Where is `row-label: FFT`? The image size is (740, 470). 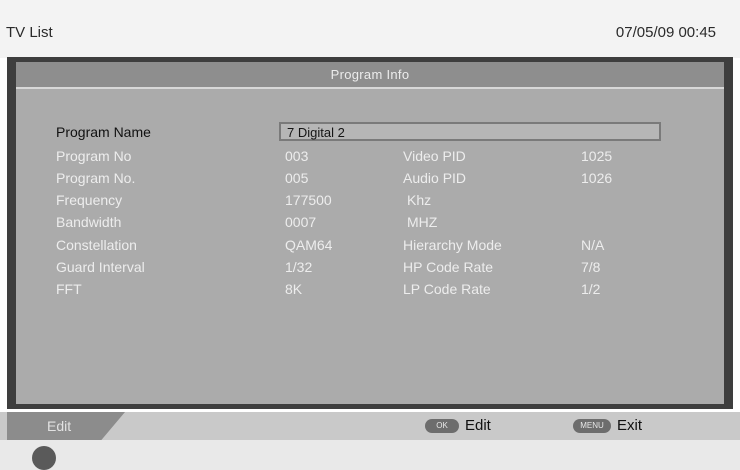 row-label: FFT is located at coordinates (69, 289).